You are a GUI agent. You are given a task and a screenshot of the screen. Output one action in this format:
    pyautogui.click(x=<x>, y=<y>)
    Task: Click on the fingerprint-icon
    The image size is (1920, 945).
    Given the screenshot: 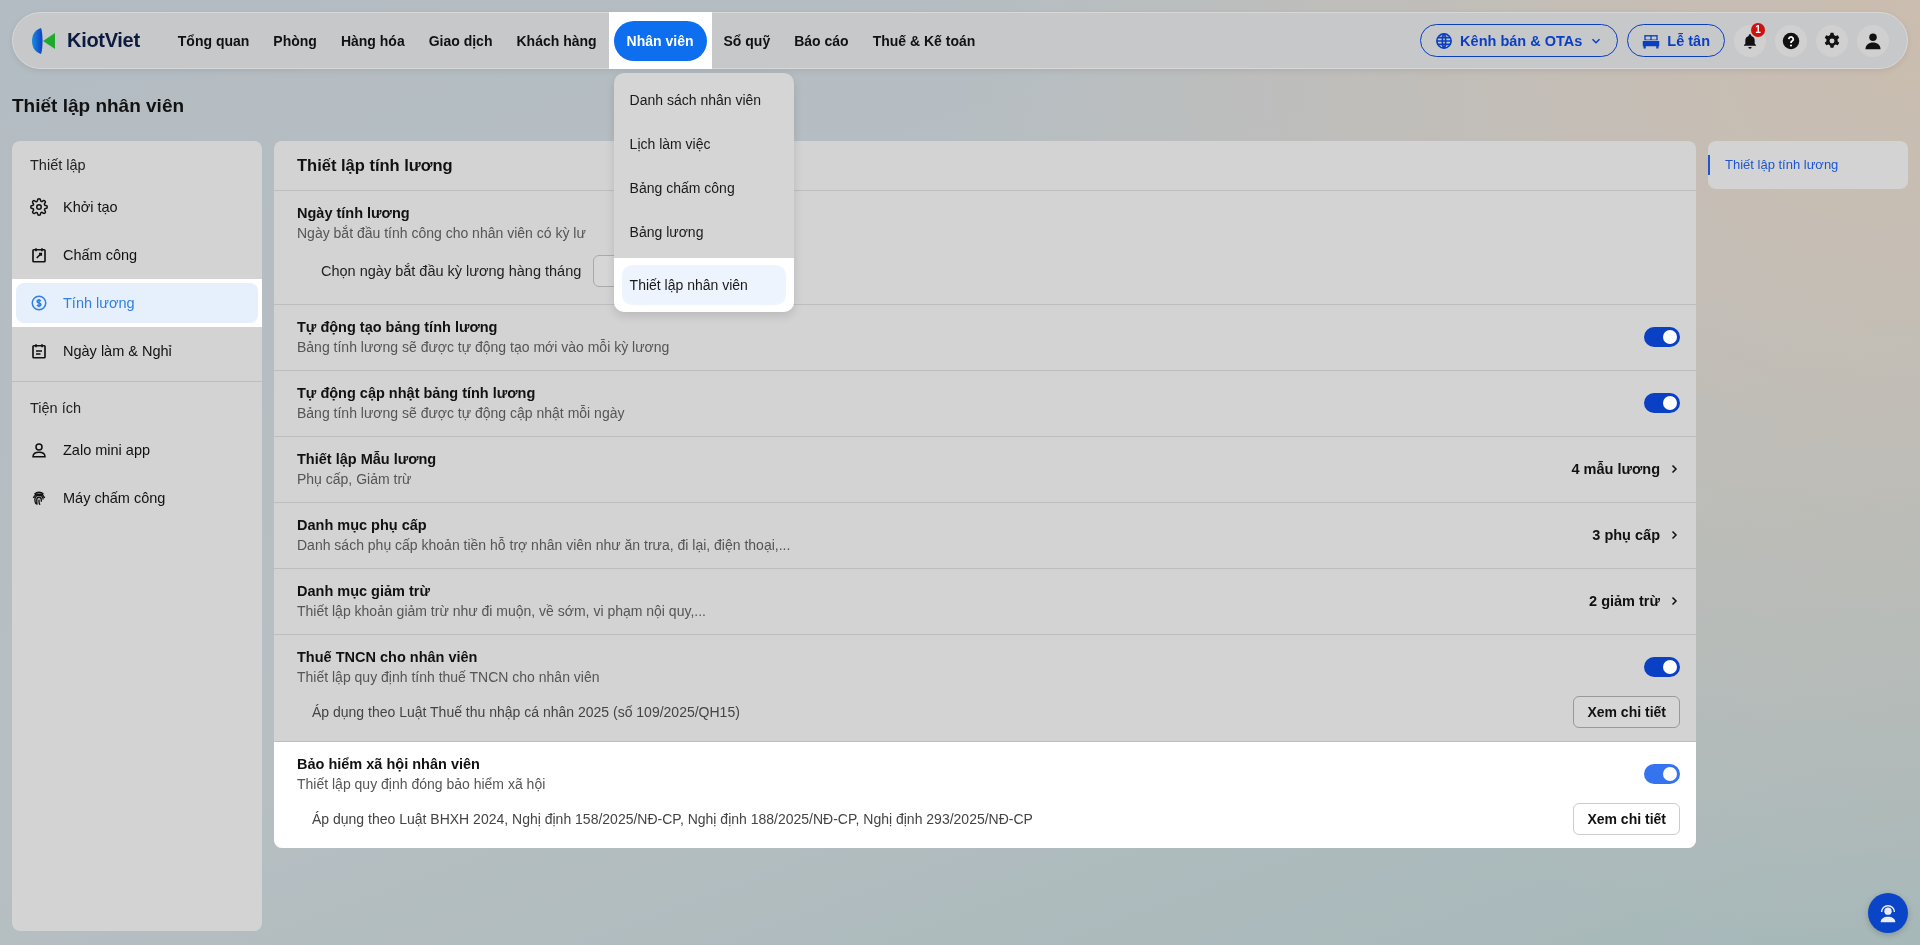 What is the action you would take?
    pyautogui.click(x=39, y=498)
    